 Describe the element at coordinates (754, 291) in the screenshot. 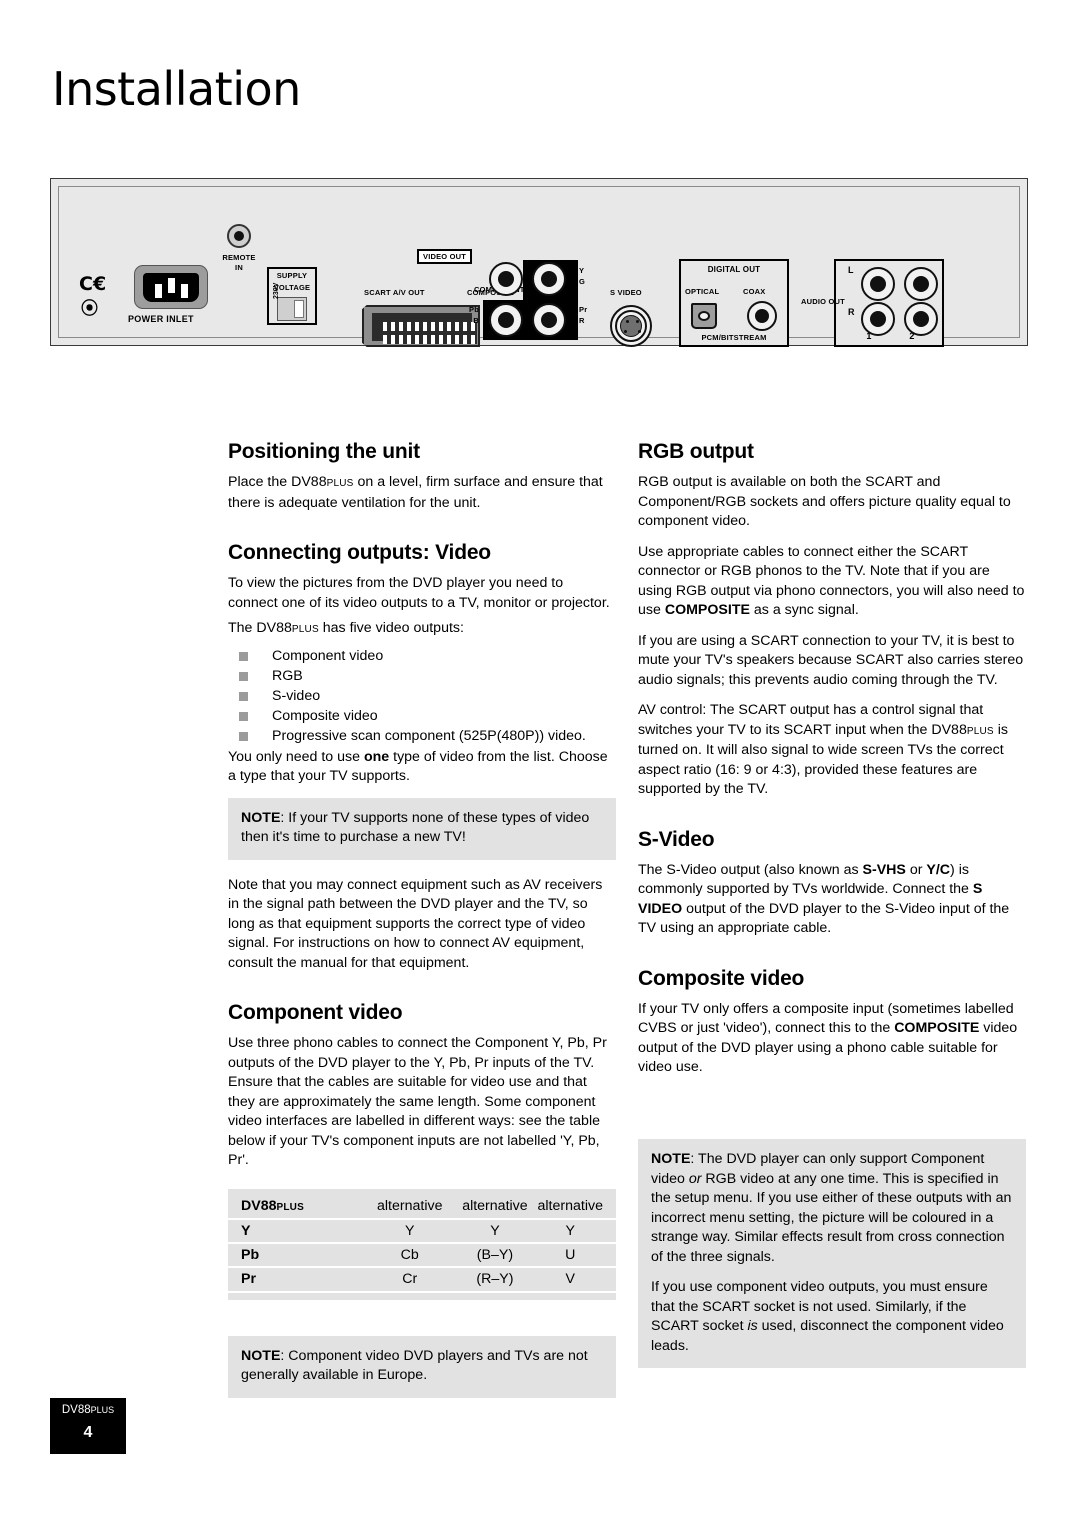

I see `coax-label: COAX` at that location.